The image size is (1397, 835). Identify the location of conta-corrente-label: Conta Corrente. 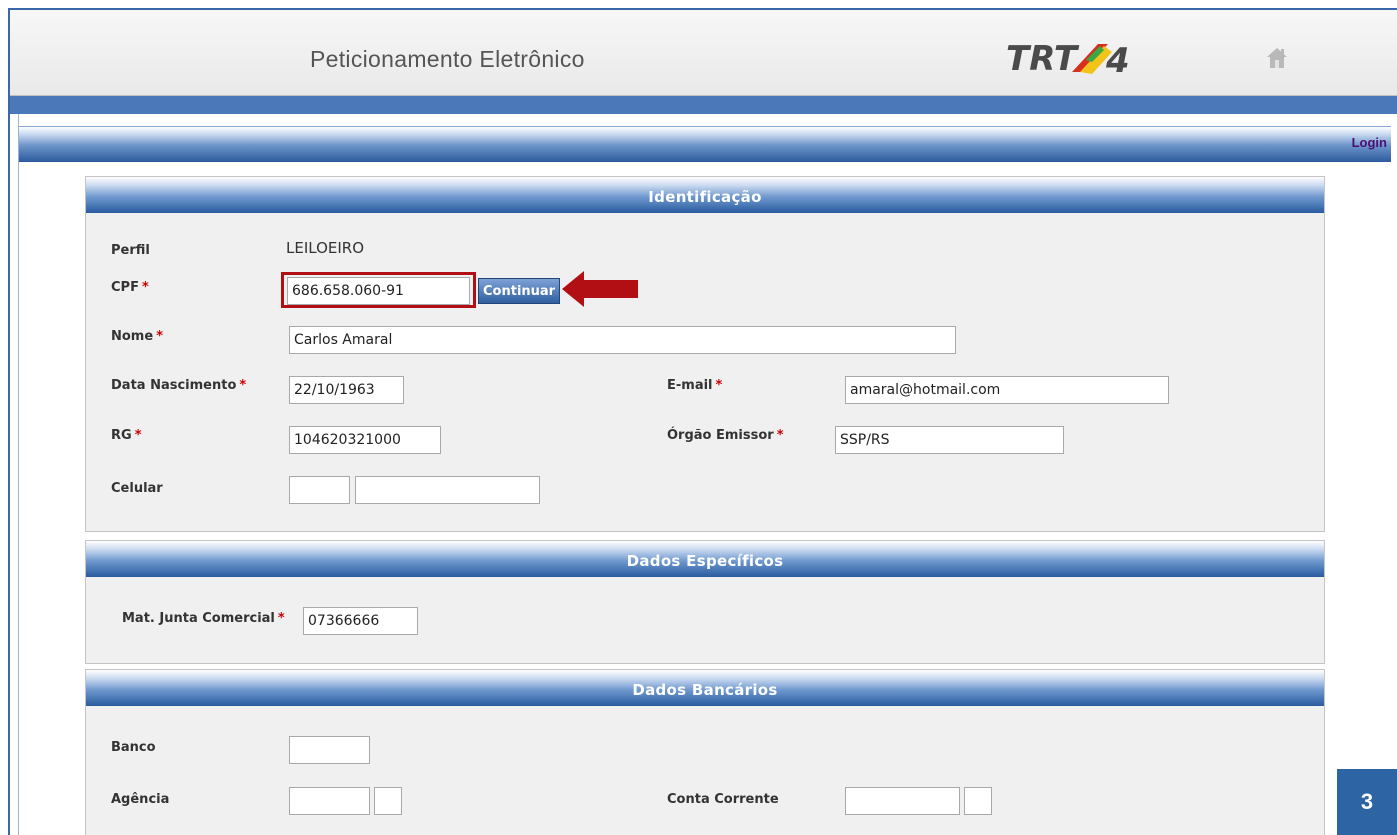
(723, 799).